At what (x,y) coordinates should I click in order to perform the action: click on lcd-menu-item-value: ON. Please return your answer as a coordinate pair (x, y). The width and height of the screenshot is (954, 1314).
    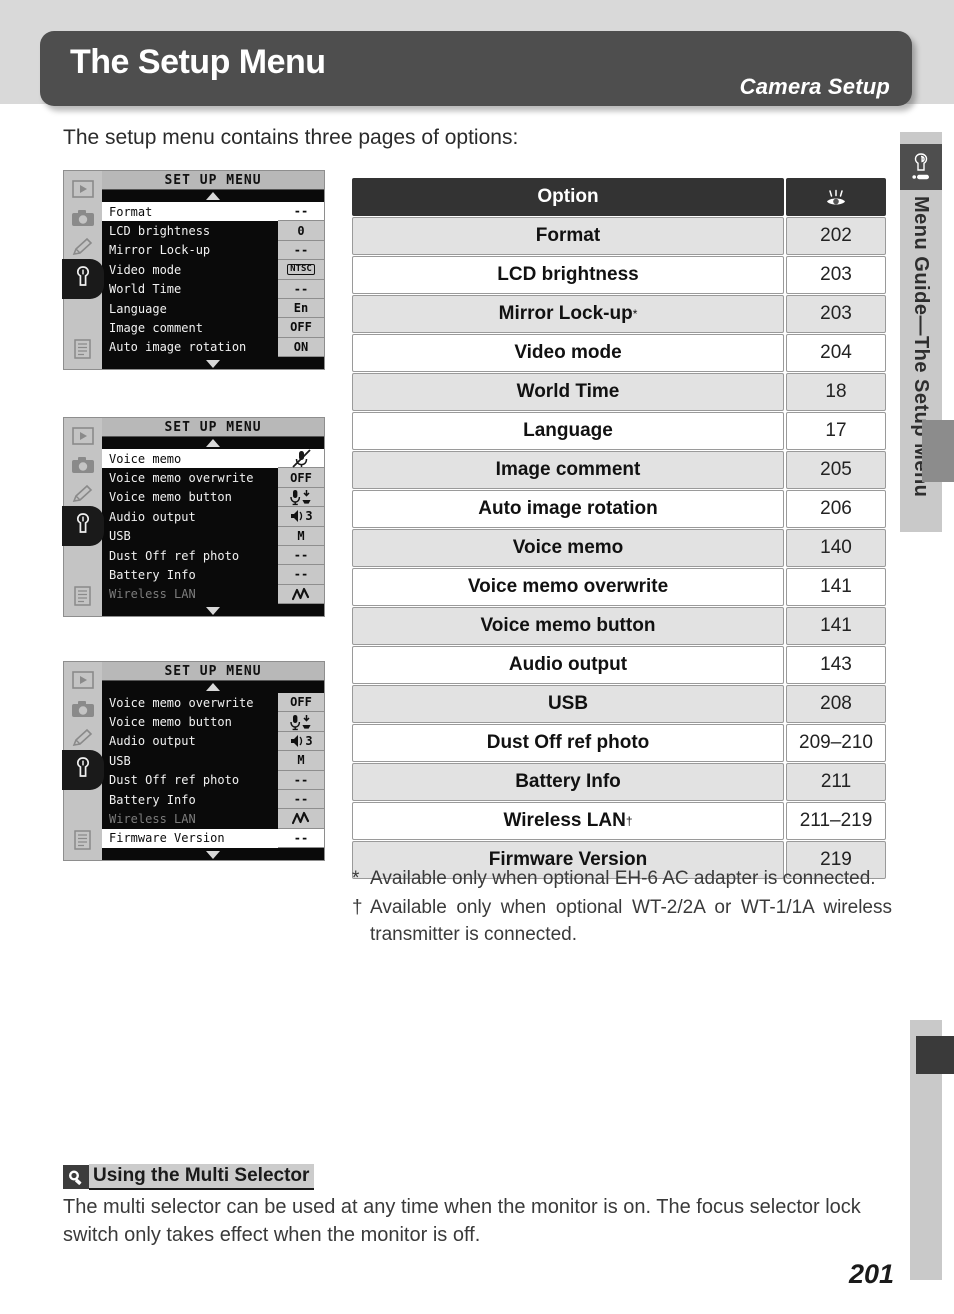
    Looking at the image, I should click on (301, 347).